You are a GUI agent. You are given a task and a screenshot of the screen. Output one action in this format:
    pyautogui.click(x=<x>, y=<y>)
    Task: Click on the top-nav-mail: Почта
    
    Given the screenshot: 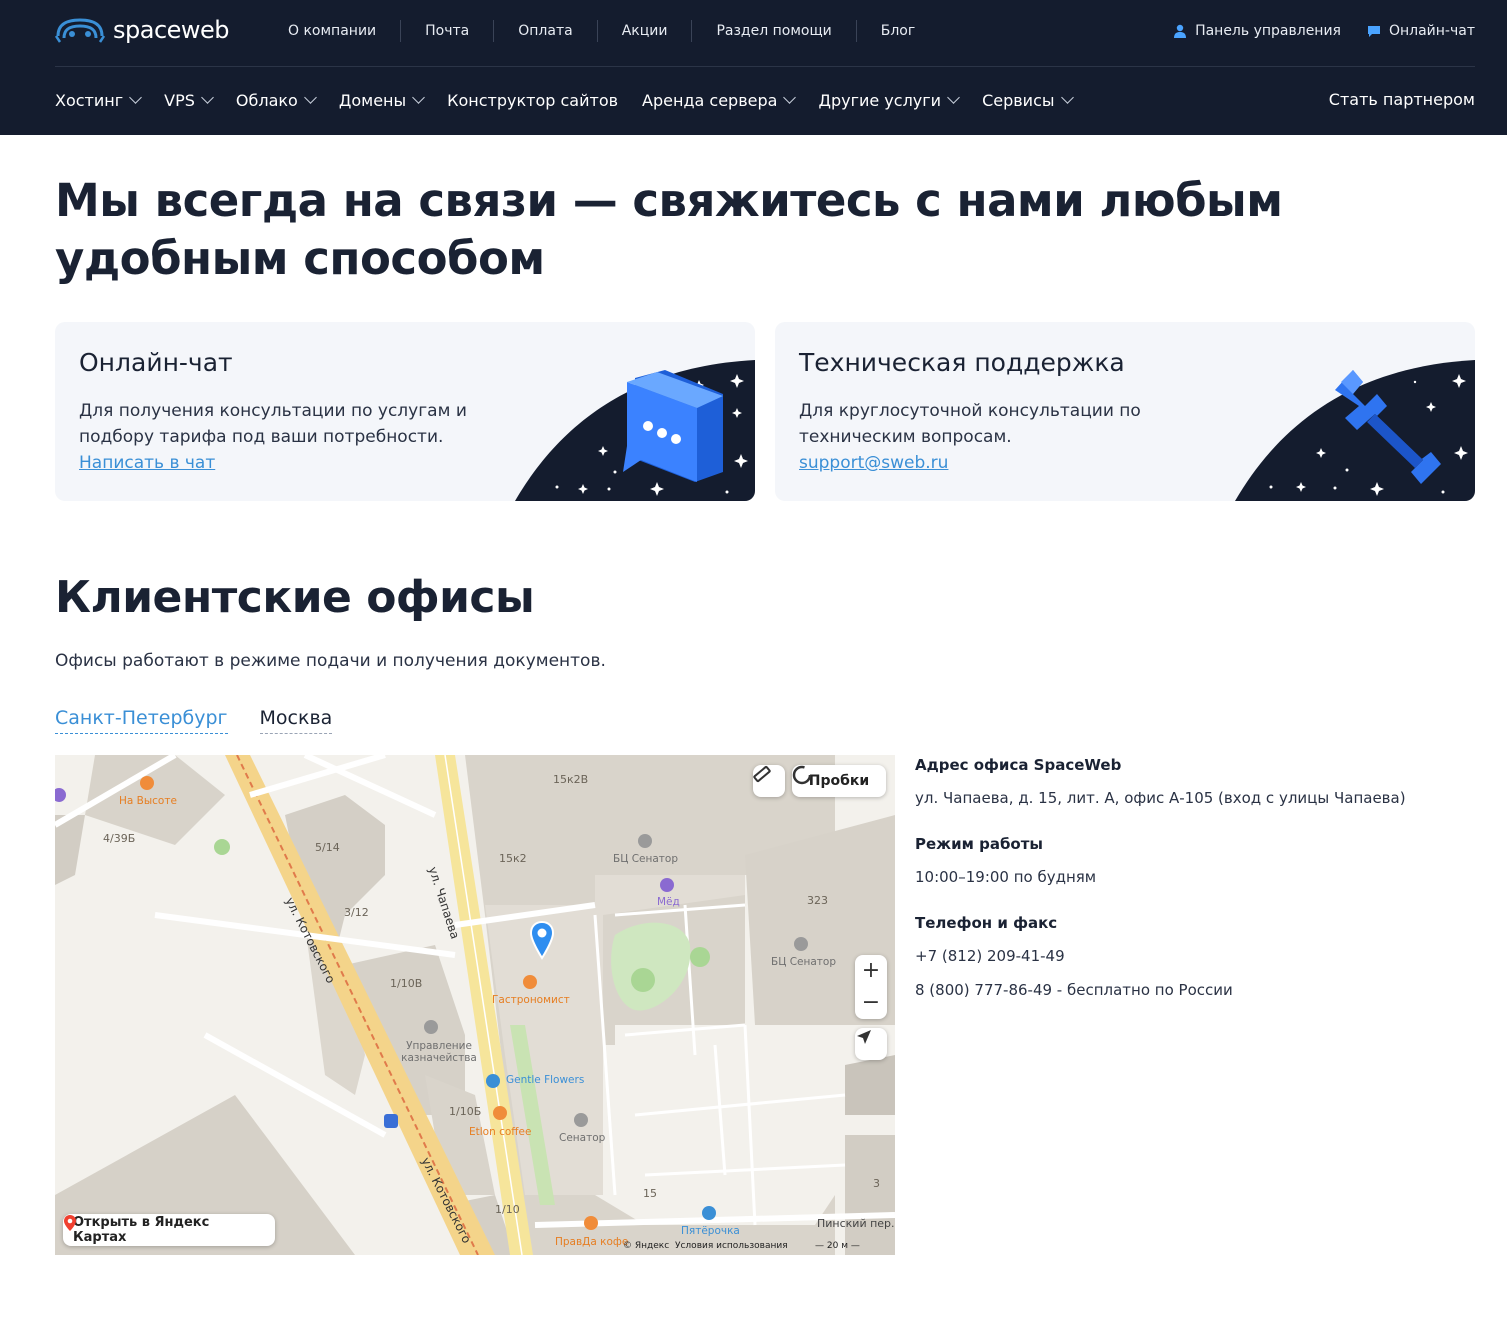 What is the action you would take?
    pyautogui.click(x=448, y=31)
    